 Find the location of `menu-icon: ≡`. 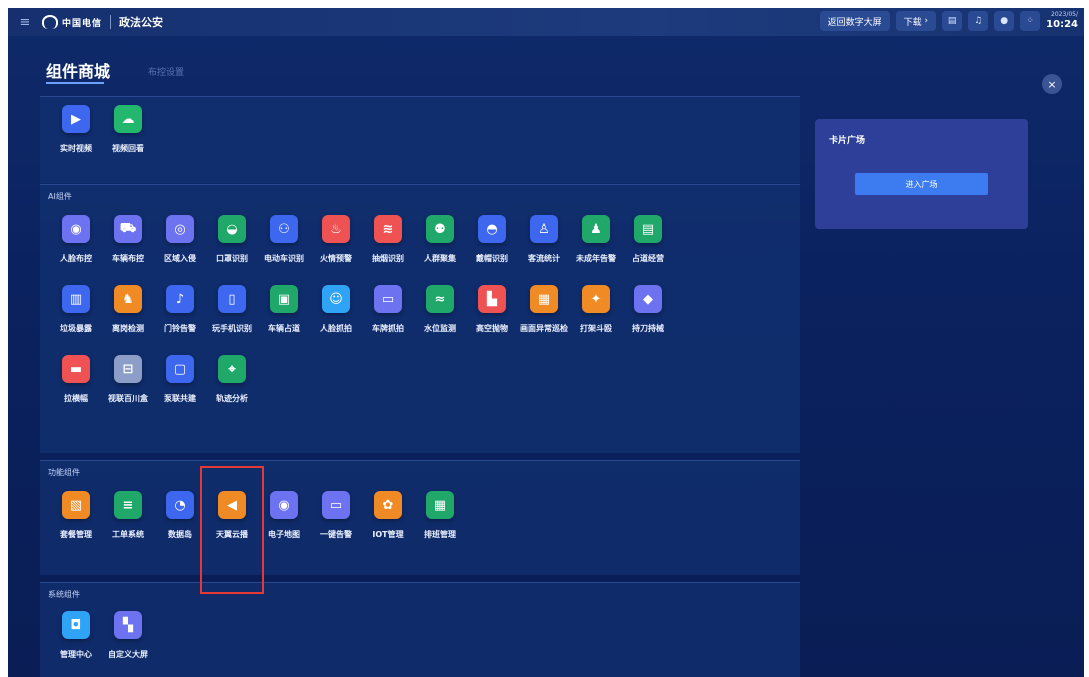

menu-icon: ≡ is located at coordinates (25, 22).